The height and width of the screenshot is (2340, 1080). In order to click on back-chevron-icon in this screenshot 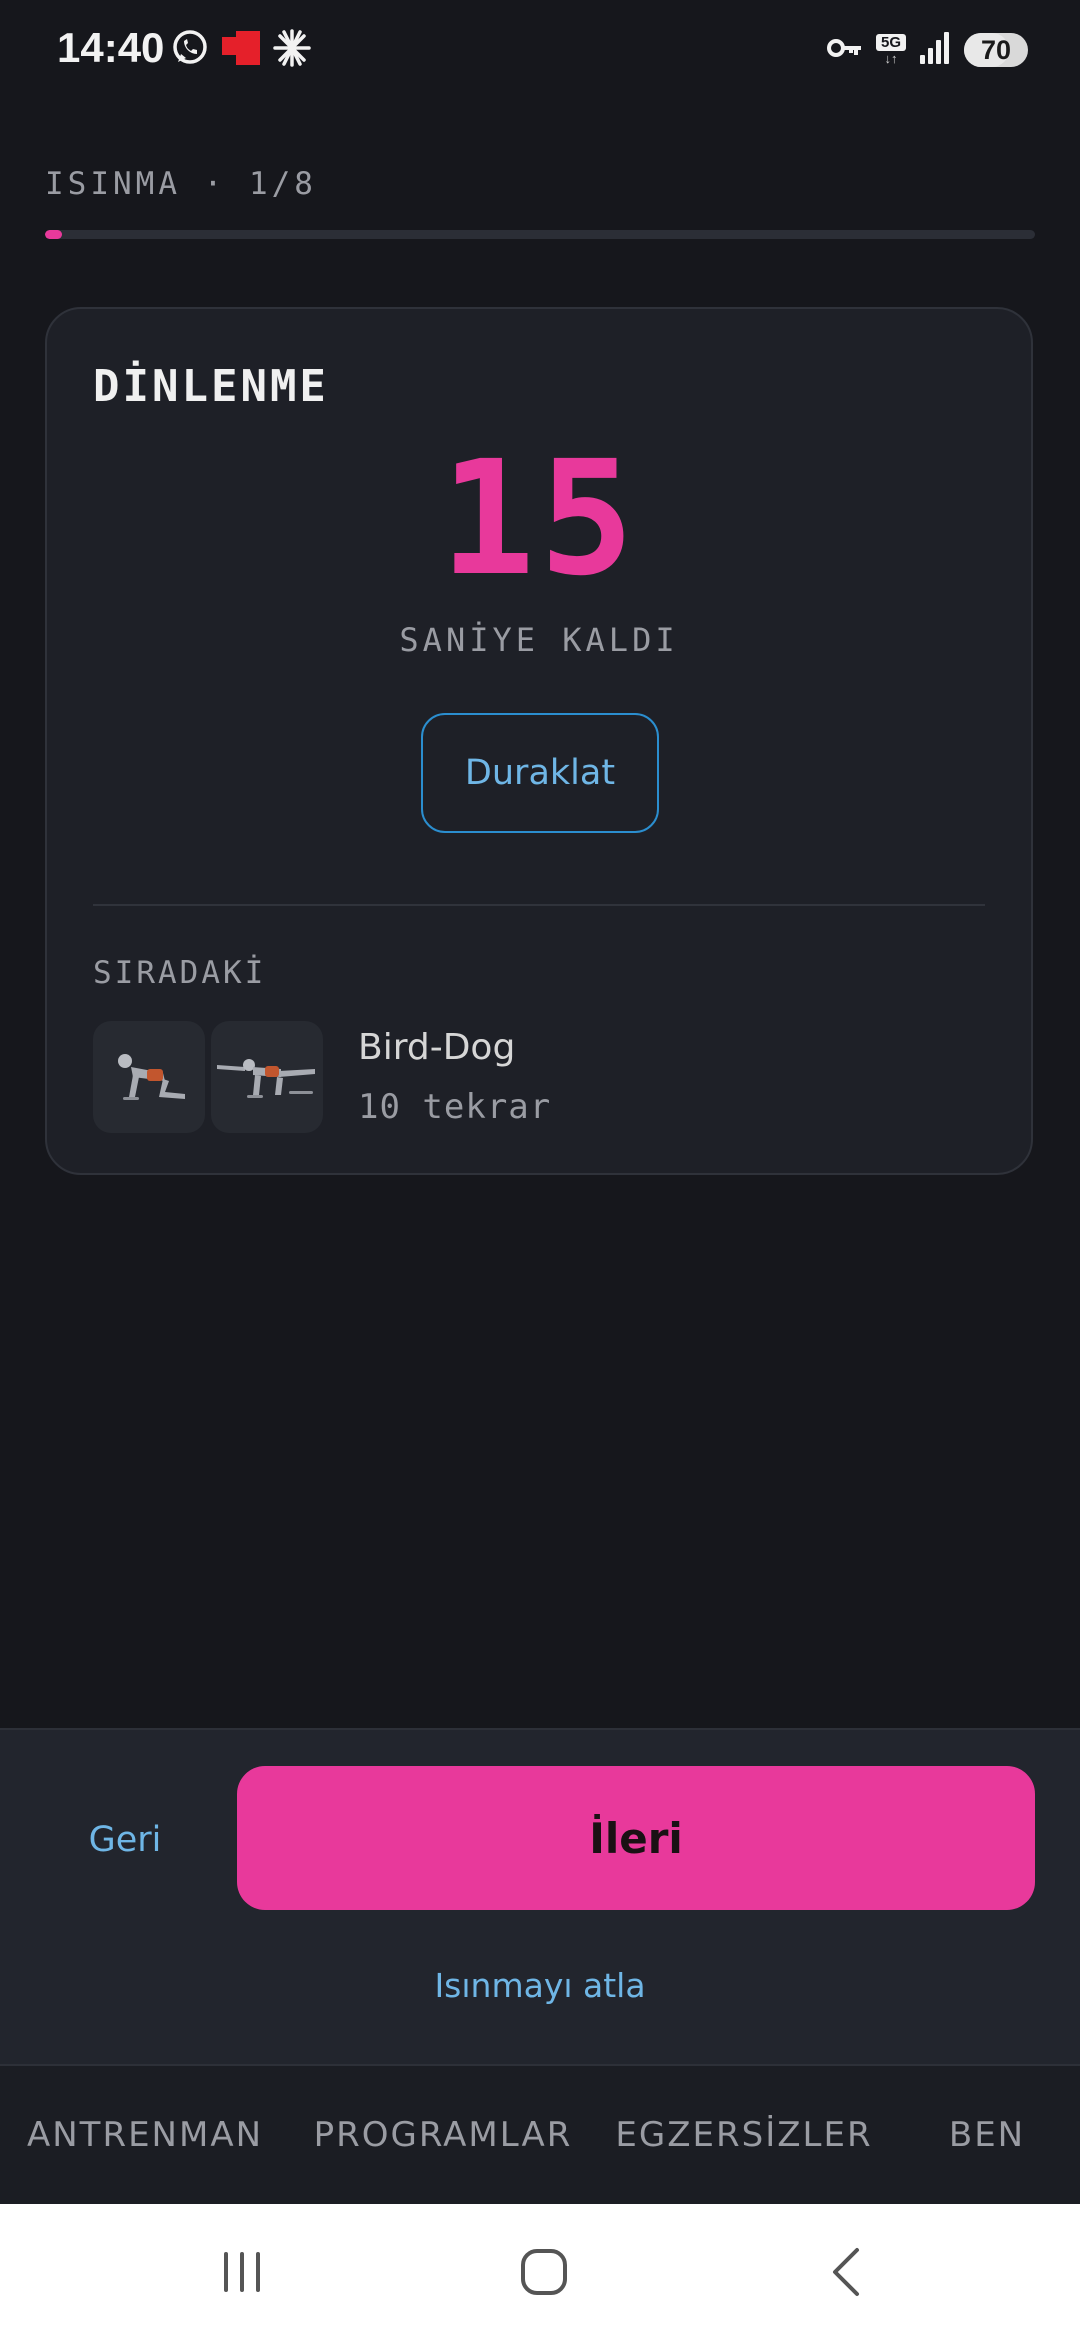, I will do `click(846, 2272)`.